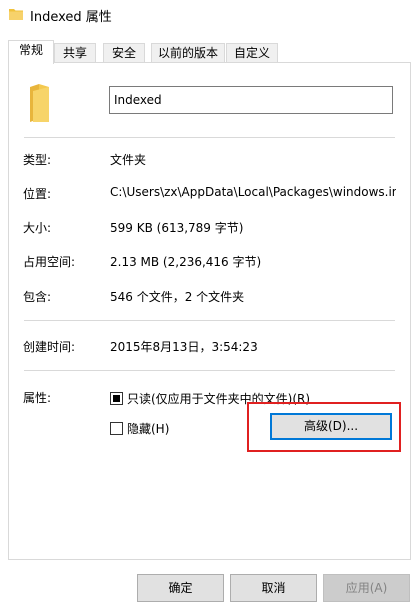  Describe the element at coordinates (37, 160) in the screenshot. I see `type-label: 类型:` at that location.